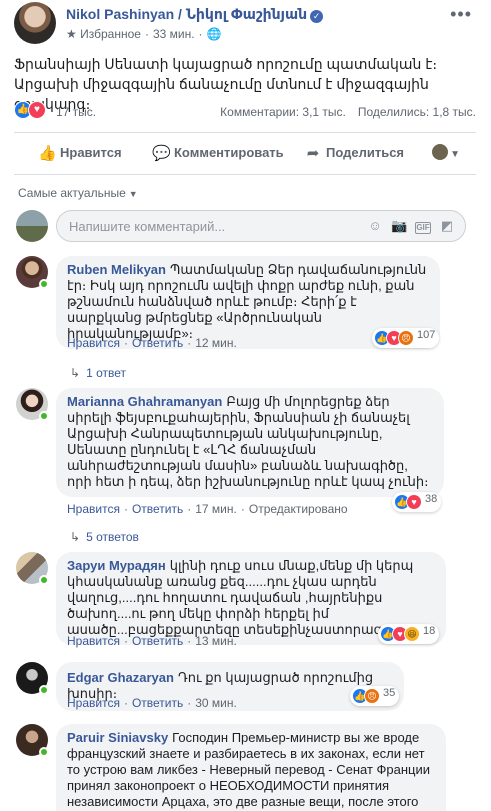 This screenshot has width=491, height=811. Describe the element at coordinates (174, 34) in the screenshot. I see `post-time: 33 мин.` at that location.